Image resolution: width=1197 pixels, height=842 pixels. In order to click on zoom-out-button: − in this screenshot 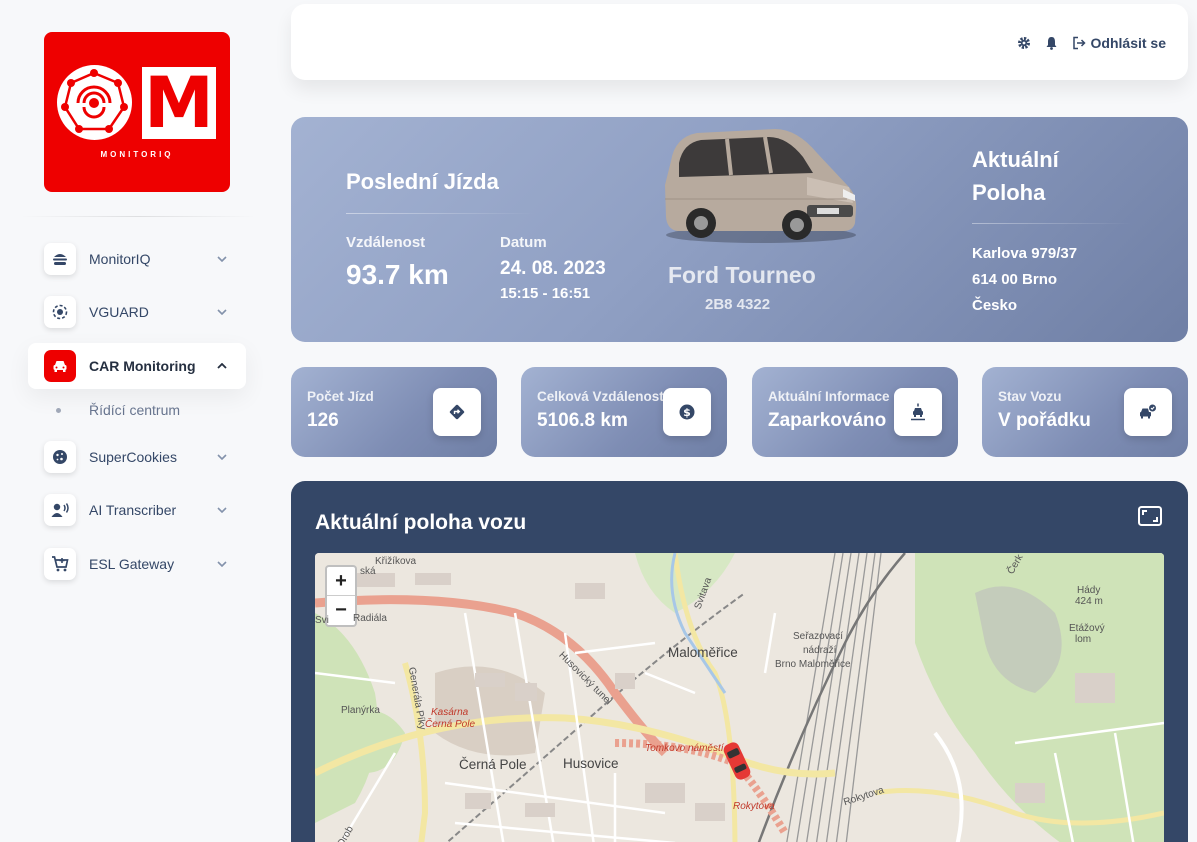, I will do `click(341, 610)`.